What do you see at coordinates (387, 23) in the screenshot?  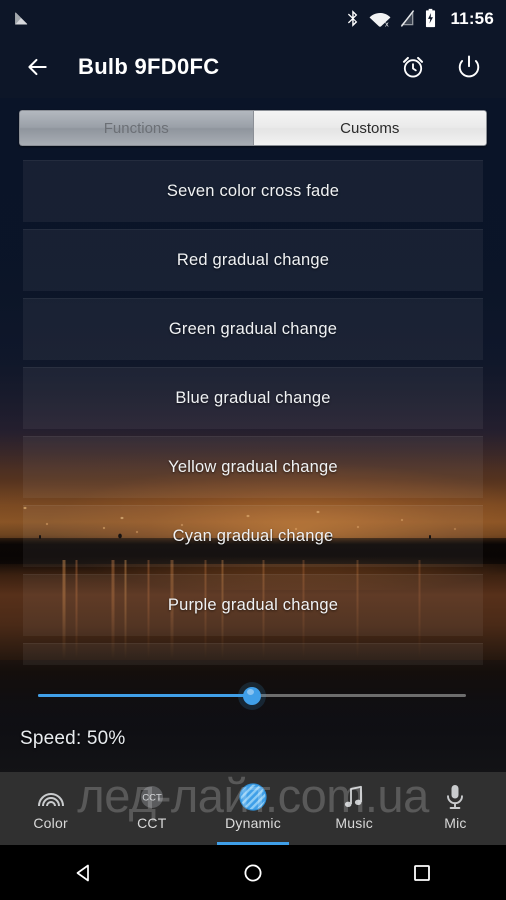 I see `svg-text: x` at bounding box center [387, 23].